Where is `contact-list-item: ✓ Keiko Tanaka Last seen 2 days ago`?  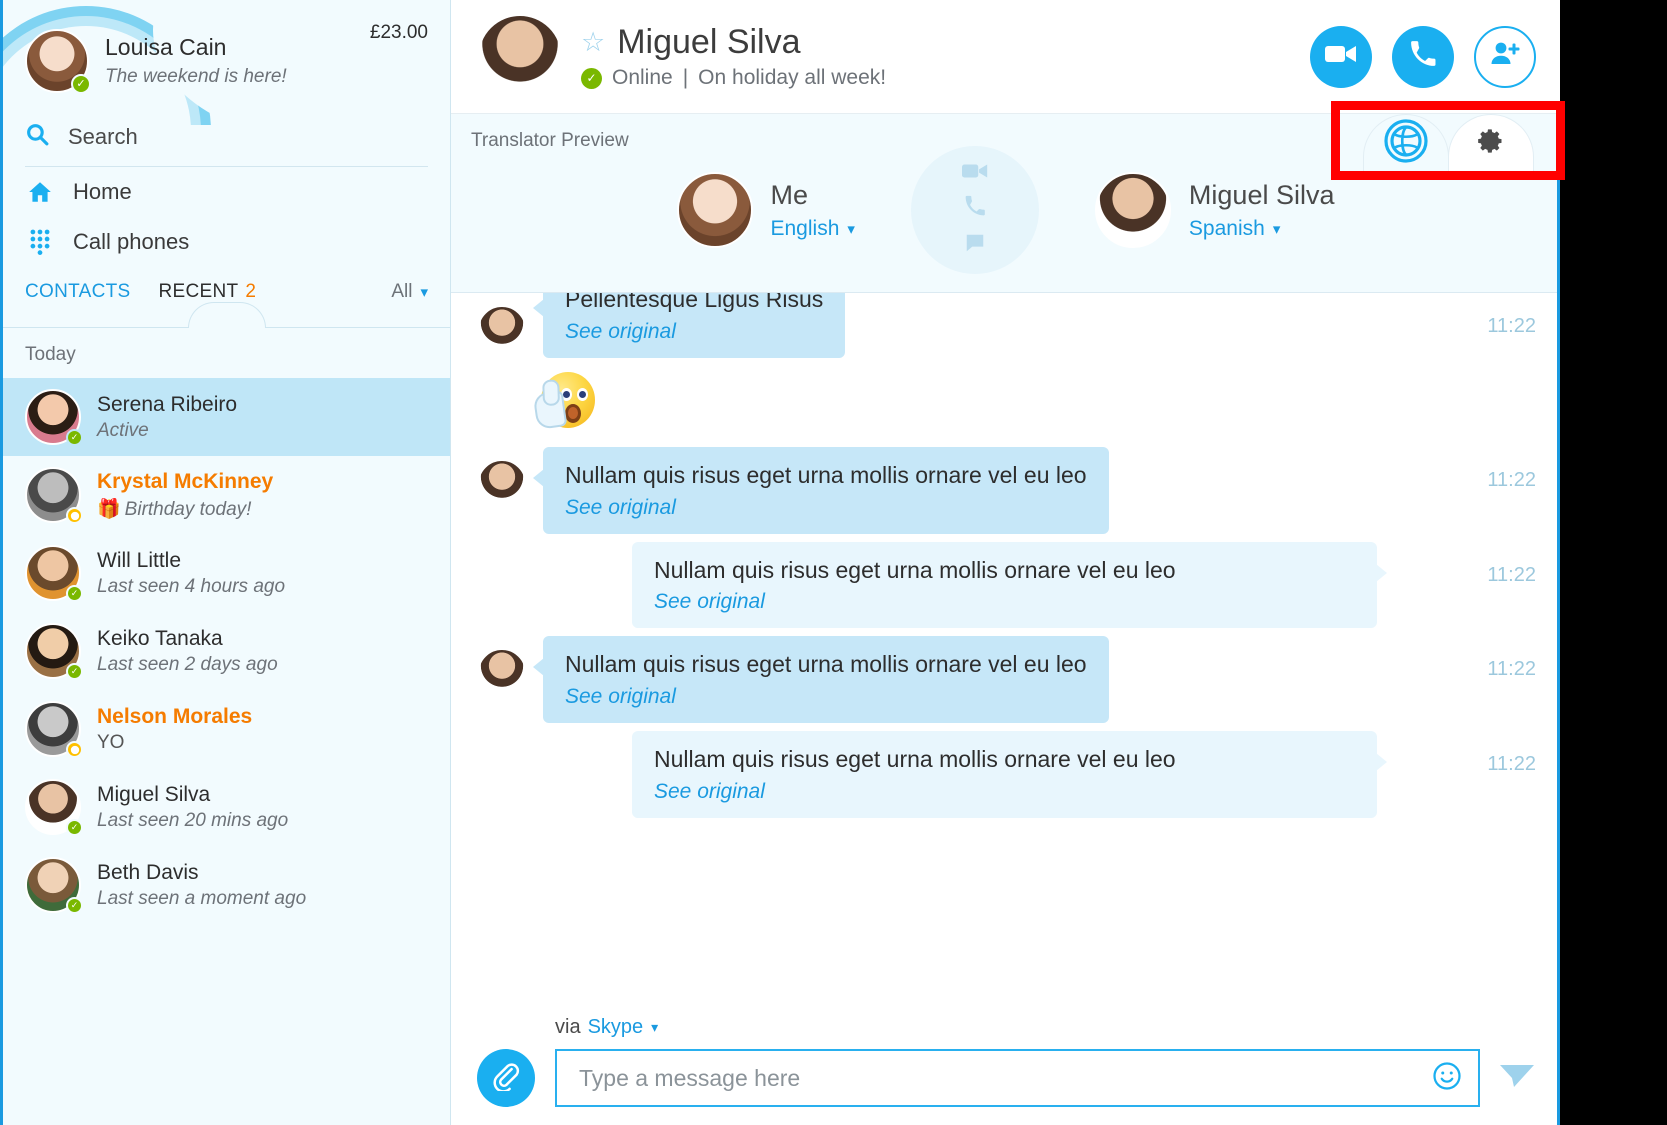 contact-list-item: ✓ Keiko Tanaka Last seen 2 days ago is located at coordinates (226, 651).